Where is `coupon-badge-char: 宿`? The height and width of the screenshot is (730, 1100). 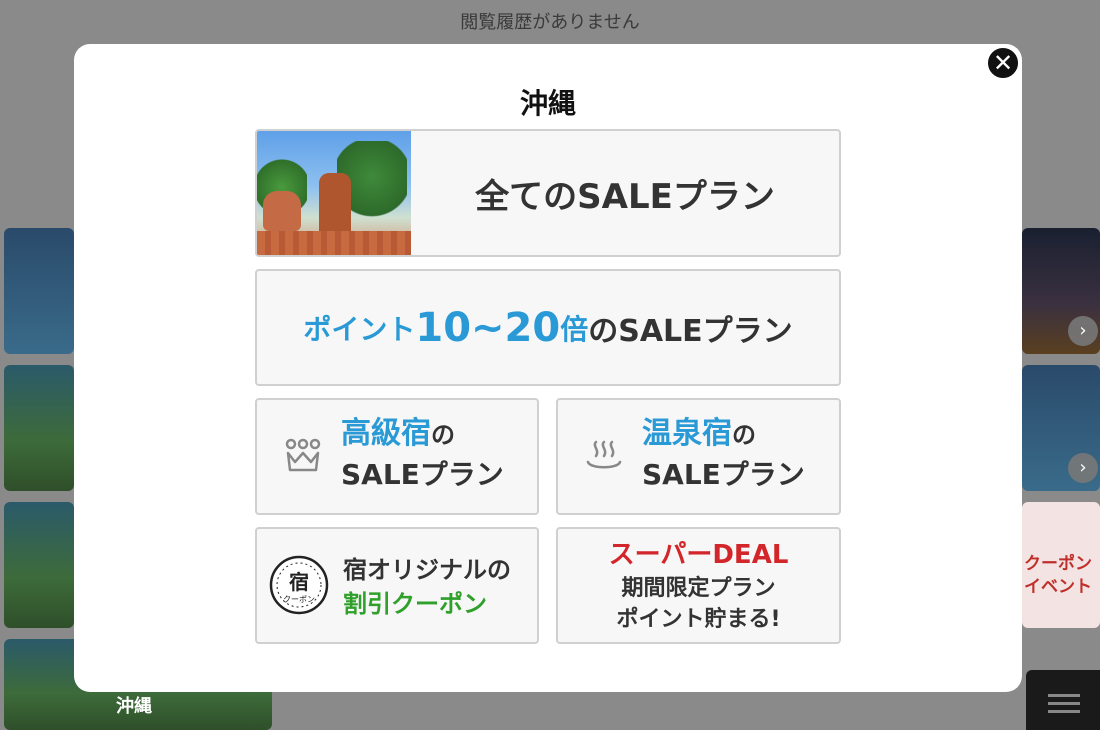
coupon-badge-char: 宿 is located at coordinates (299, 582).